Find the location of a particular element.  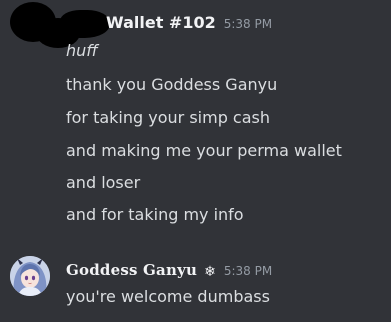

message-header: Wallet #102 5:38 PM is located at coordinates (189, 22).